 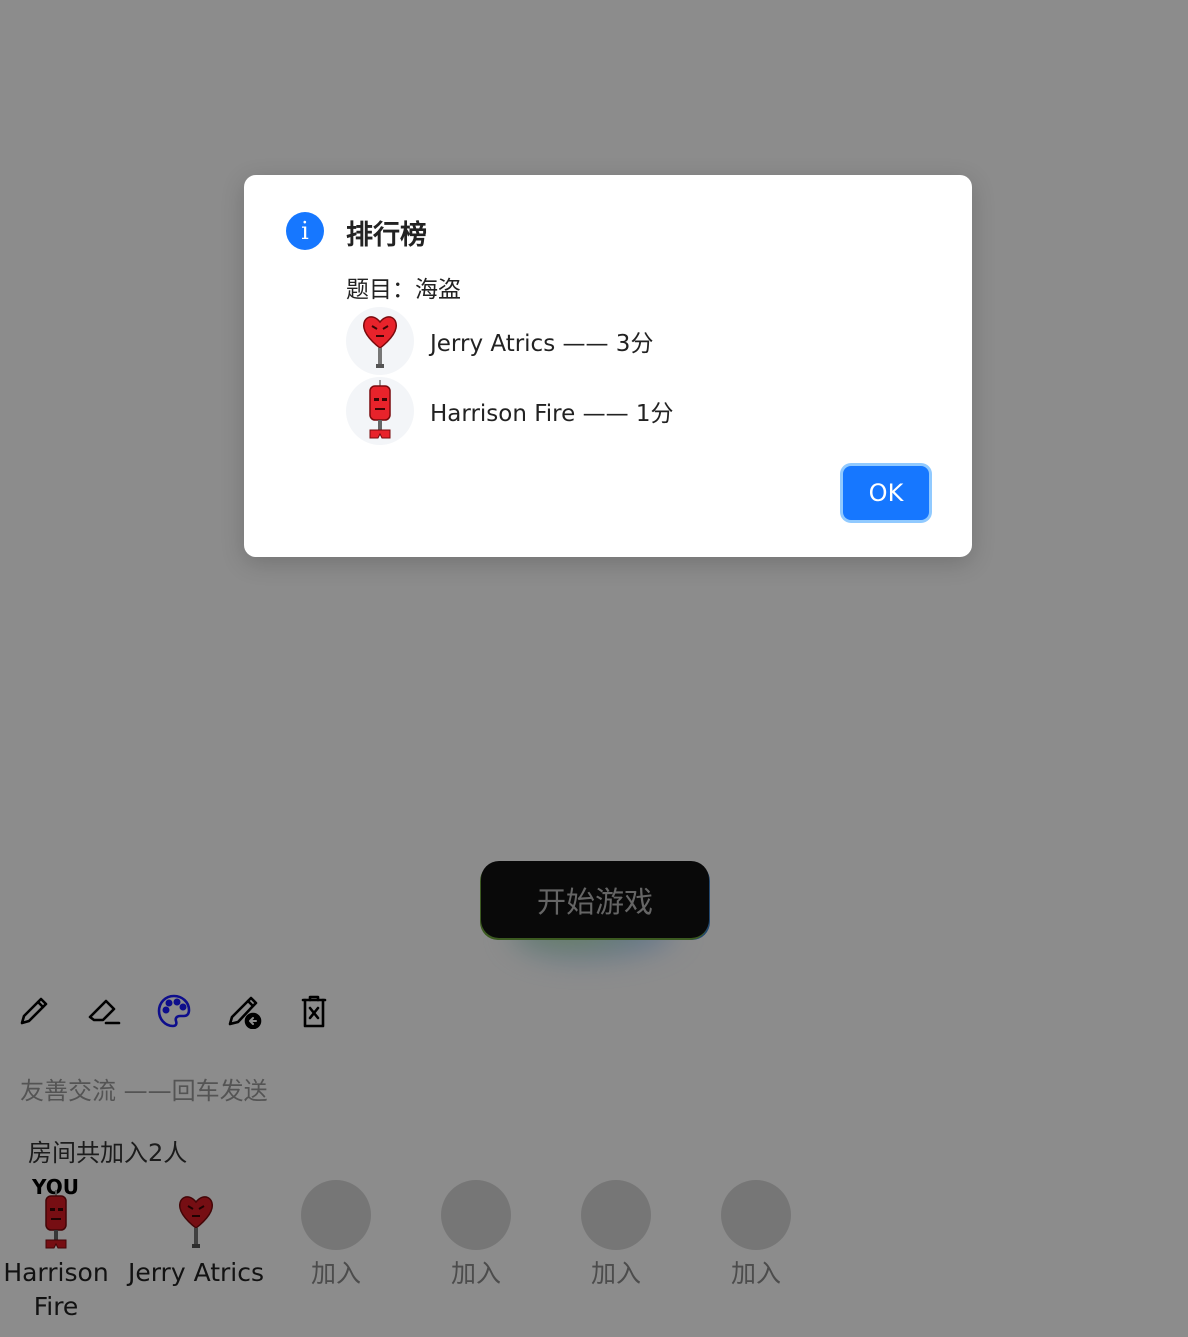 I want to click on heart-lamp-avatar, so click(x=380, y=342).